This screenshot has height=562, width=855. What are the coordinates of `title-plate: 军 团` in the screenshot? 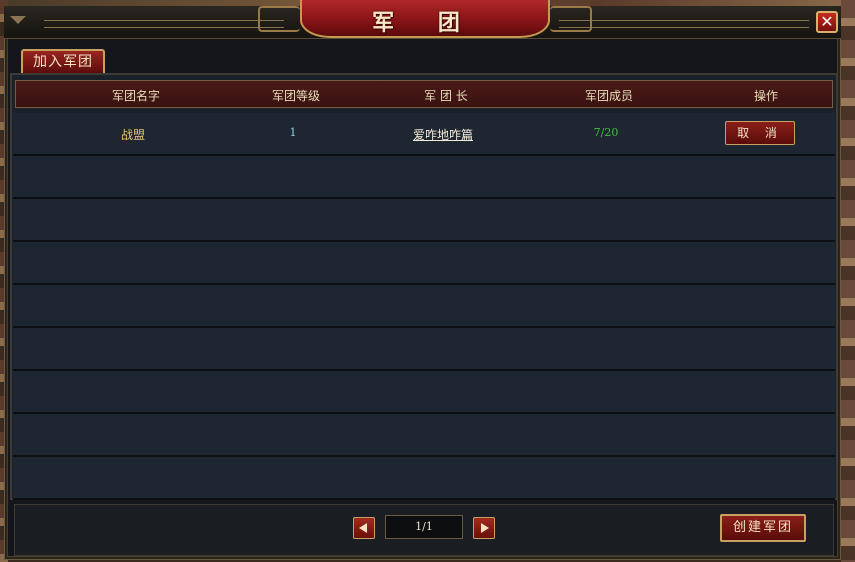 It's located at (425, 19).